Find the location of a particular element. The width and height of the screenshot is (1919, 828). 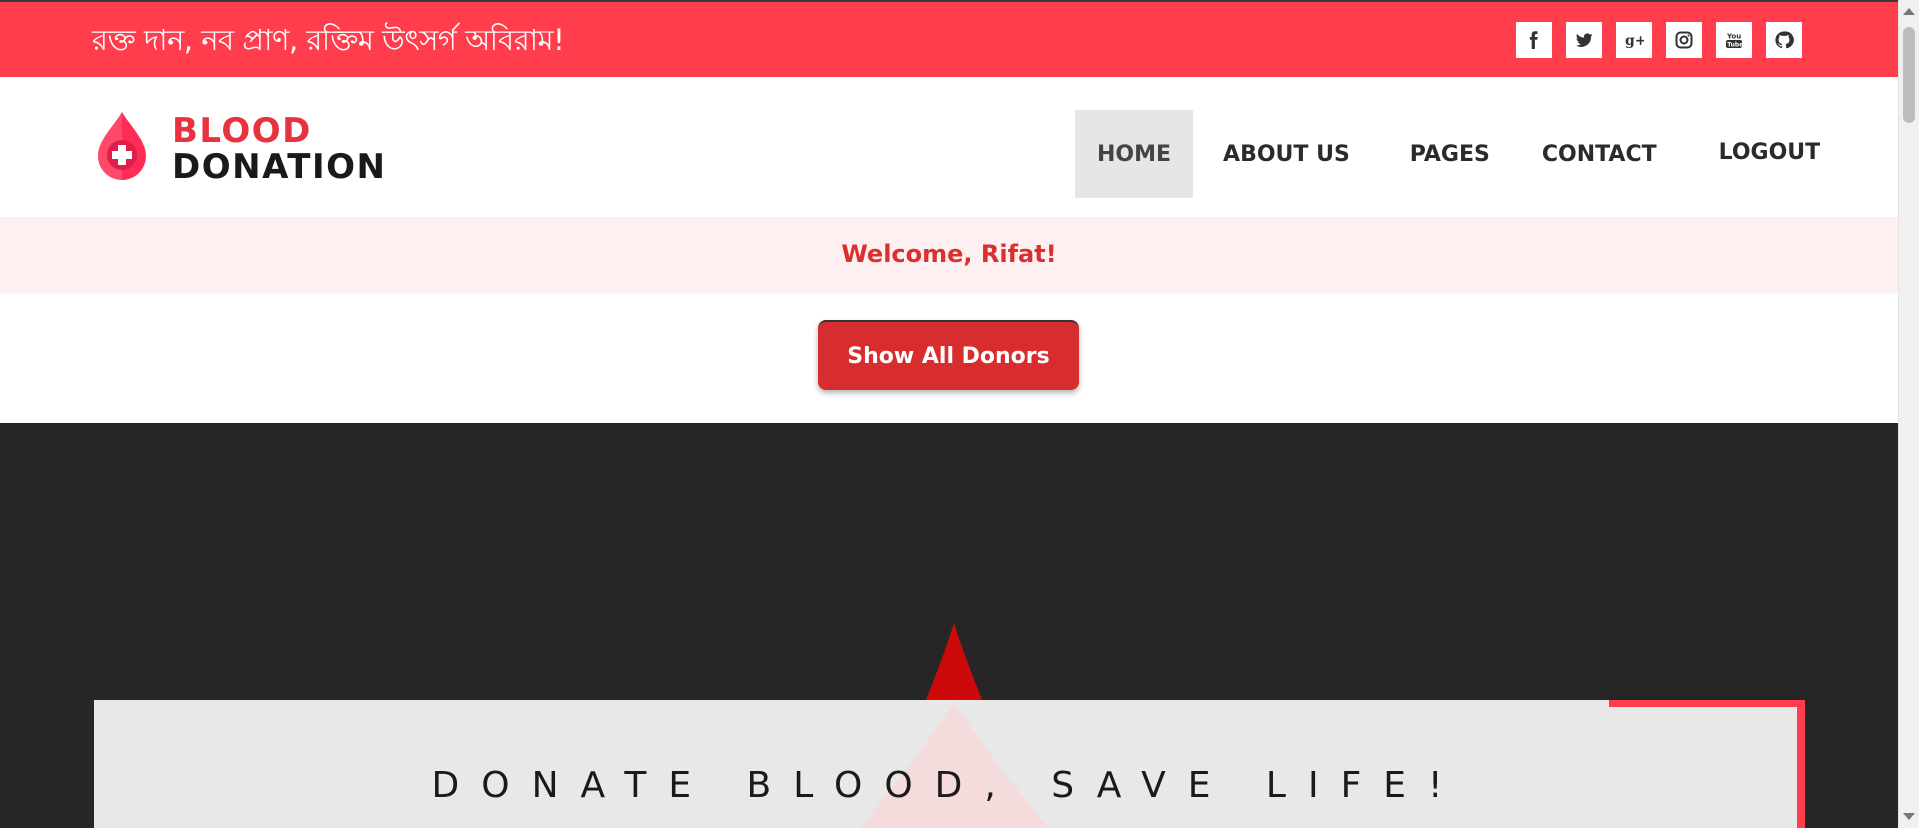

hero-accent-top is located at coordinates (1707, 703).